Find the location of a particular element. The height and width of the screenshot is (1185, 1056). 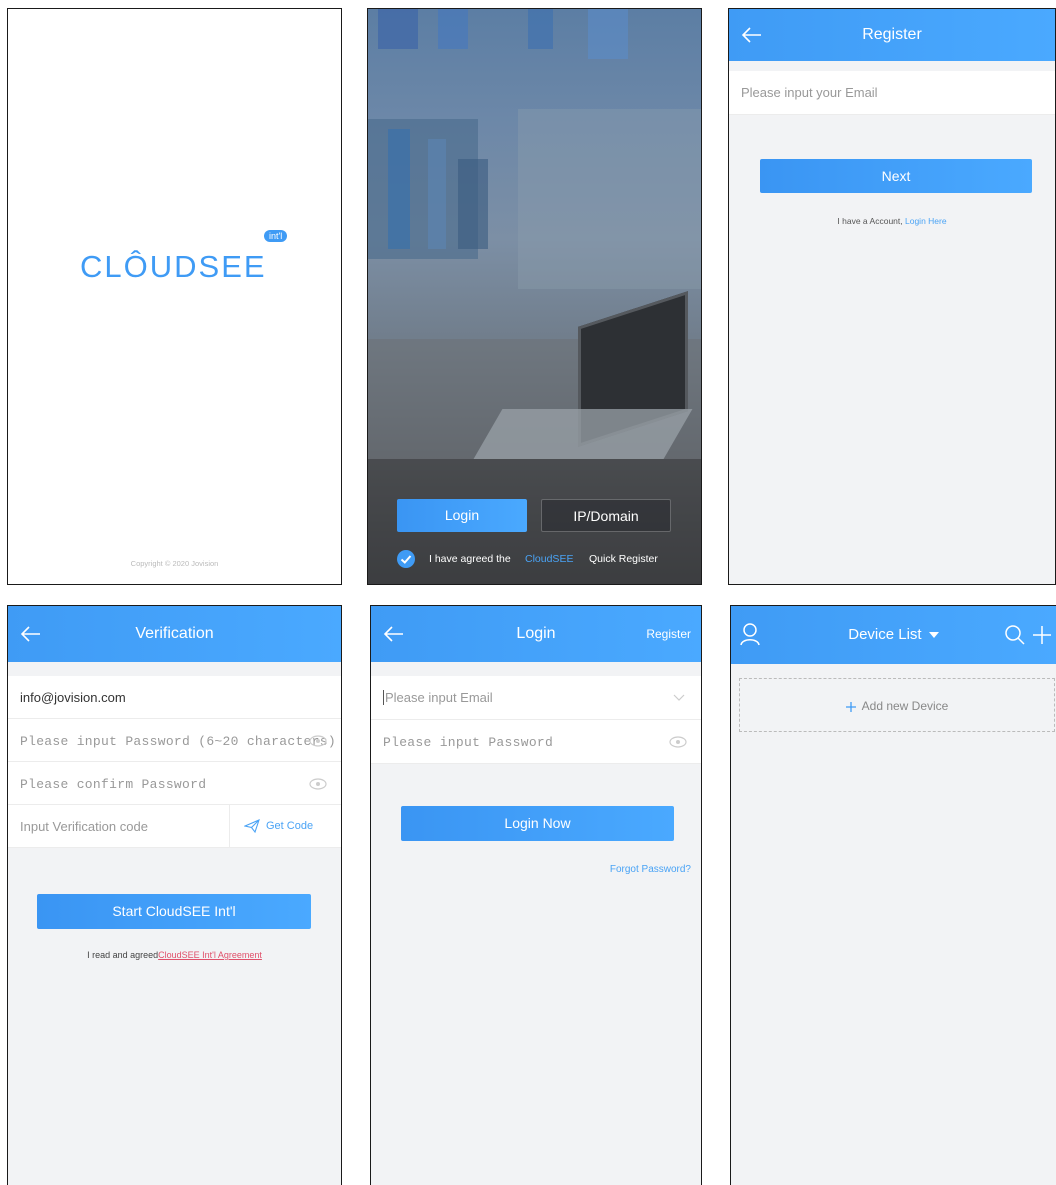

register-header: Register is located at coordinates (892, 35).